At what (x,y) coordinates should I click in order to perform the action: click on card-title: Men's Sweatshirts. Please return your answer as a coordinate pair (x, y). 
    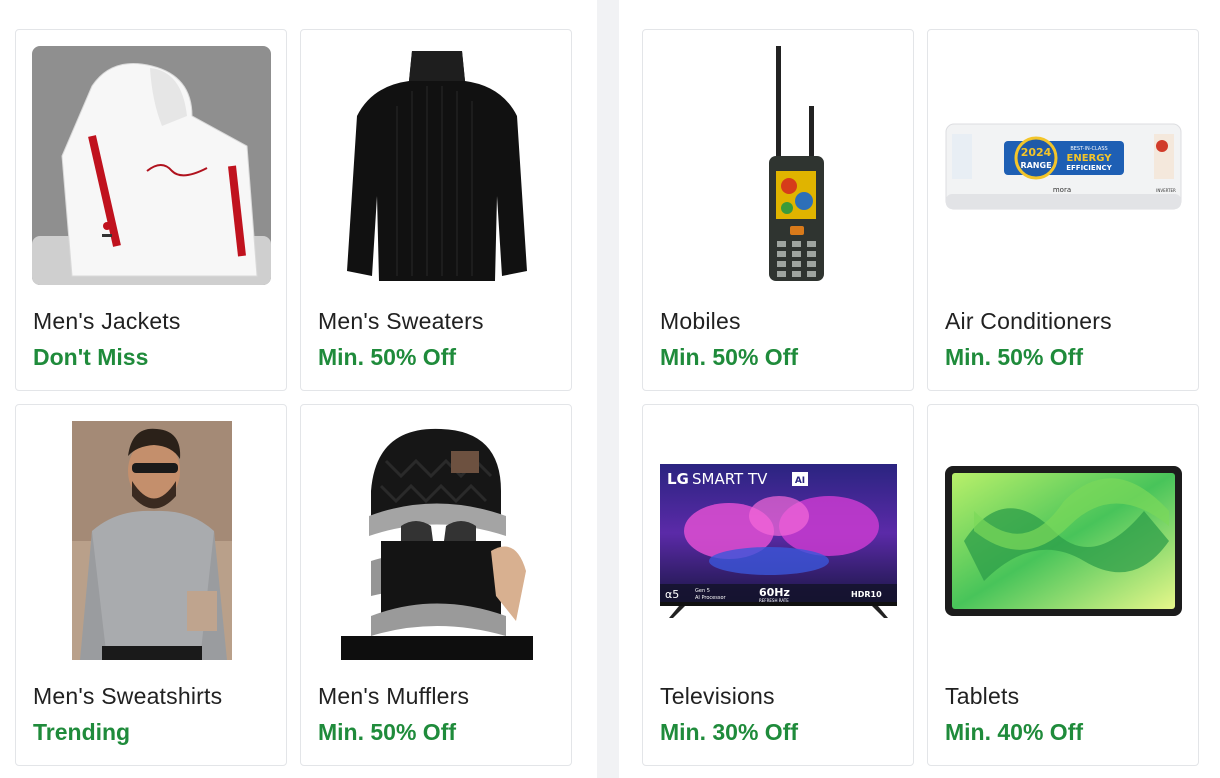
    Looking at the image, I should click on (128, 696).